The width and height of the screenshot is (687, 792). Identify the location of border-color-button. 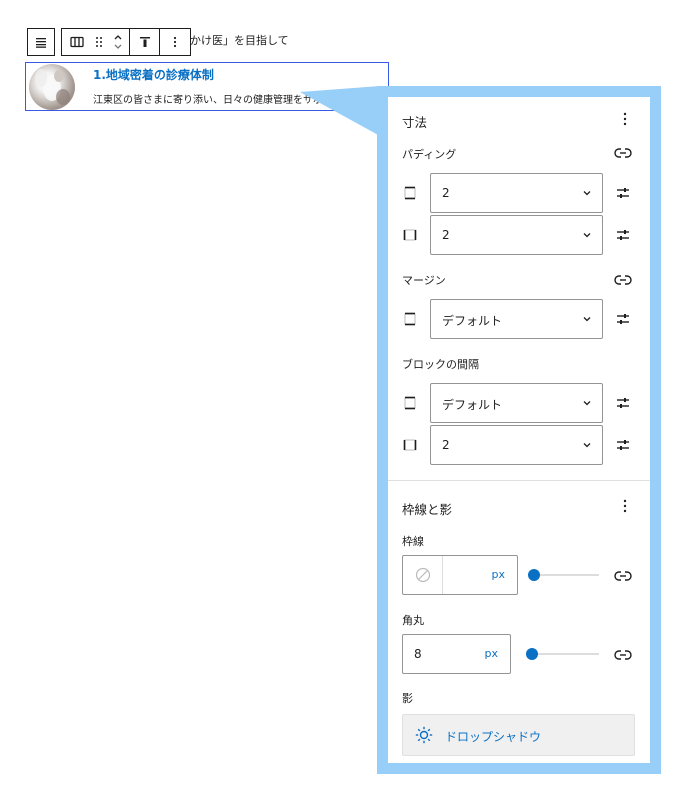
(423, 575).